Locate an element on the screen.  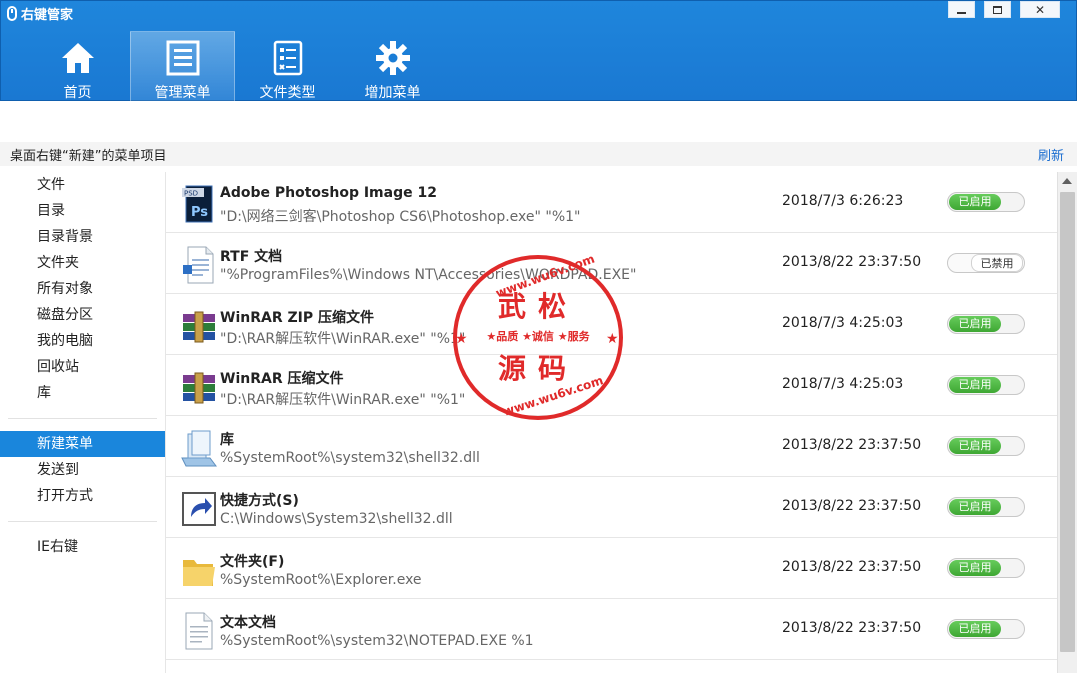
sidebar-item-all-objects: 所有对象 is located at coordinates (82, 289).